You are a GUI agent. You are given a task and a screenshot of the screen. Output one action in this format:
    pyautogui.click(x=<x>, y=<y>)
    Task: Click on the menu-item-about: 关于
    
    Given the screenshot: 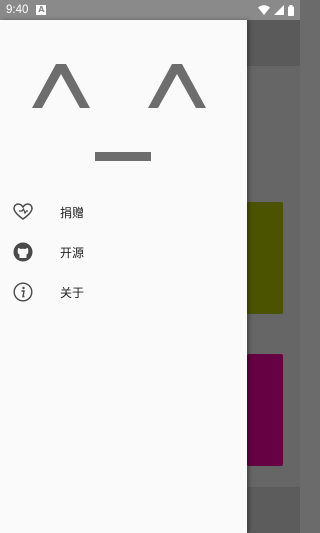 What is the action you would take?
    pyautogui.click(x=123, y=292)
    